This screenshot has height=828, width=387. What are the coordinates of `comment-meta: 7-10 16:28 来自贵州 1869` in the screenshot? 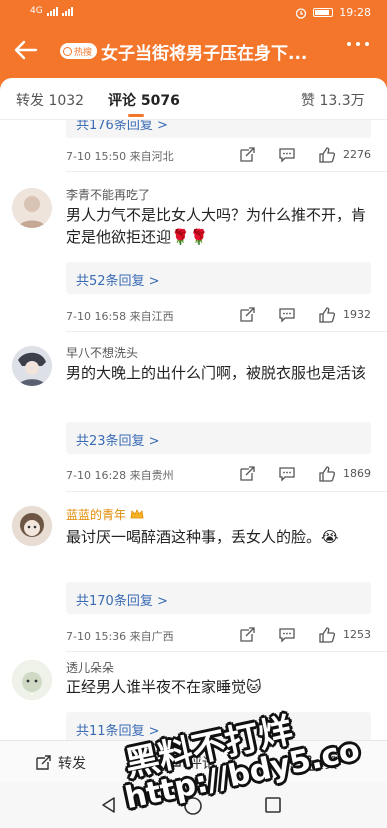 It's located at (218, 475).